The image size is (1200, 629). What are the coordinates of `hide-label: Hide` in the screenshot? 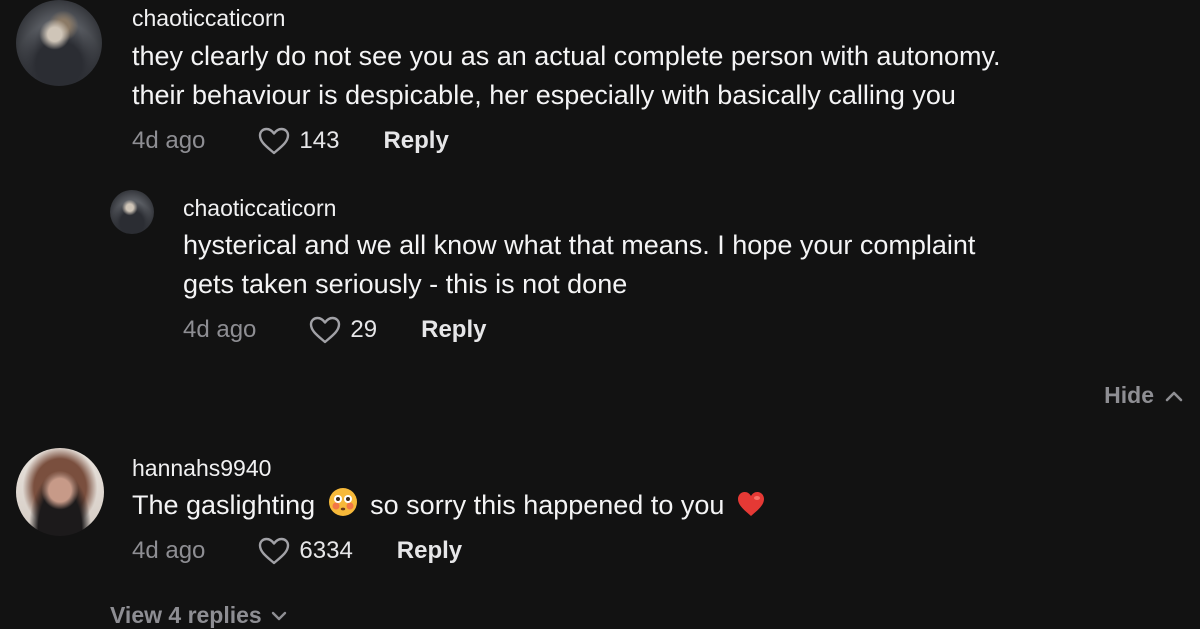 It's located at (1129, 395).